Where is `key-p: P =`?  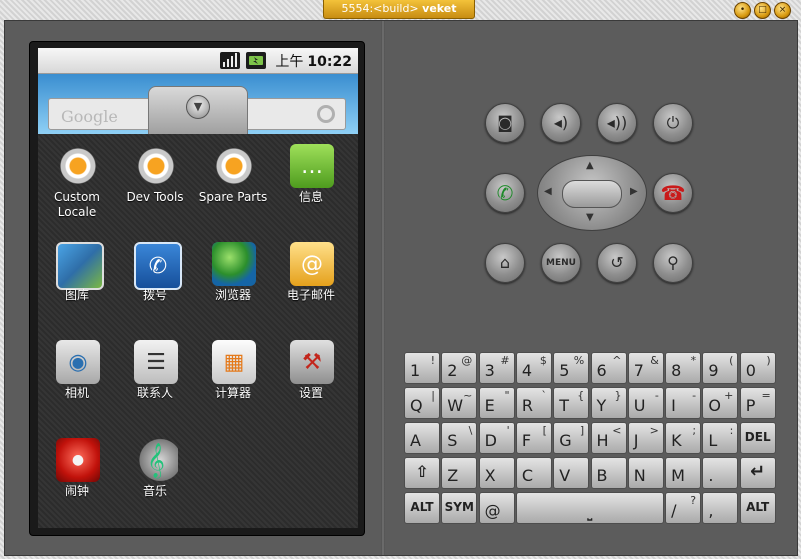 key-p: P = is located at coordinates (757, 403).